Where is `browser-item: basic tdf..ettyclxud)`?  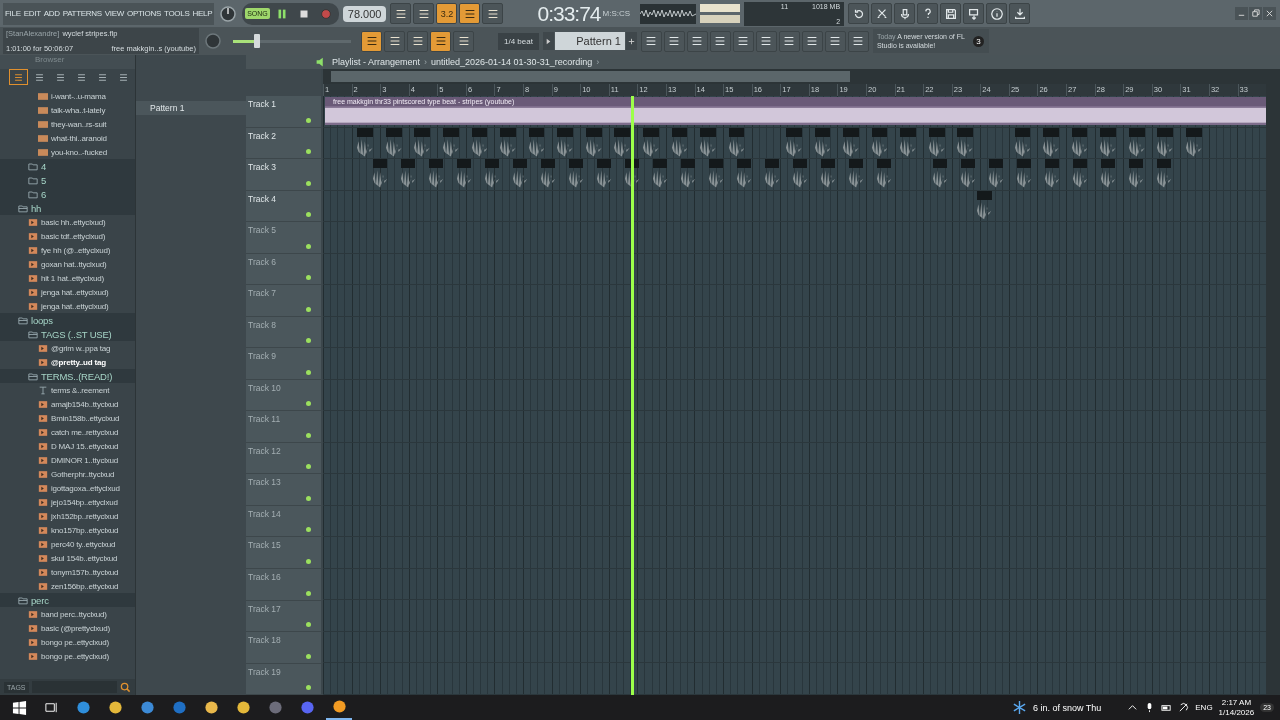 browser-item: basic tdf..ettyclxud) is located at coordinates (73, 236).